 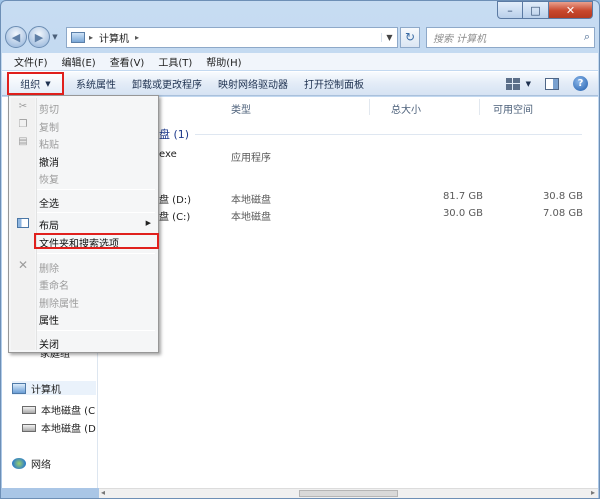 What do you see at coordinates (23, 106) in the screenshot?
I see `cut-icon: ✂` at bounding box center [23, 106].